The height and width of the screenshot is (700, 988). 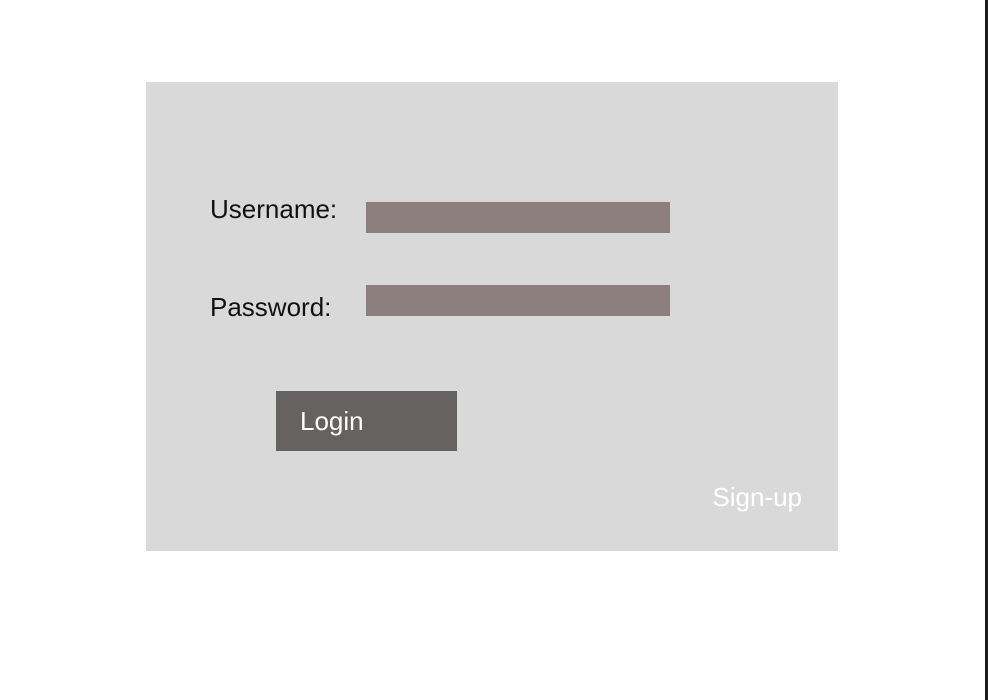 What do you see at coordinates (518, 217) in the screenshot?
I see `username-input` at bounding box center [518, 217].